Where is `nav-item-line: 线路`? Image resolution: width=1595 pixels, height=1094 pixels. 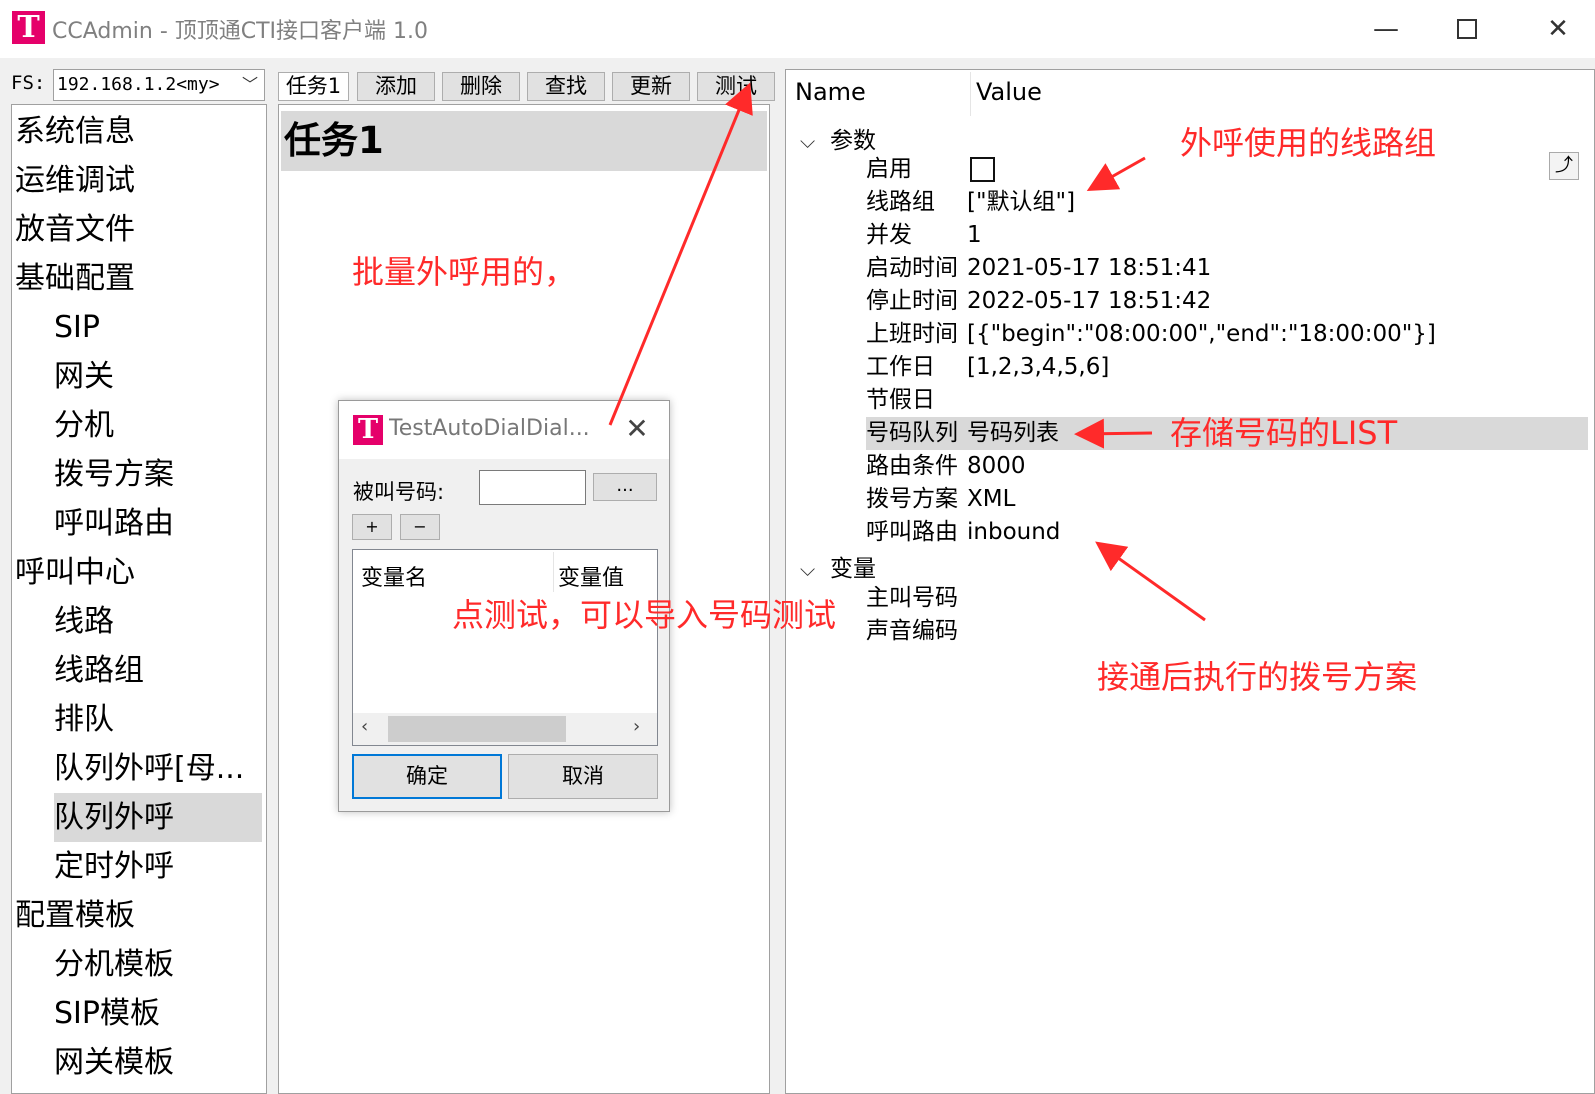 nav-item-line: 线路 is located at coordinates (158, 621).